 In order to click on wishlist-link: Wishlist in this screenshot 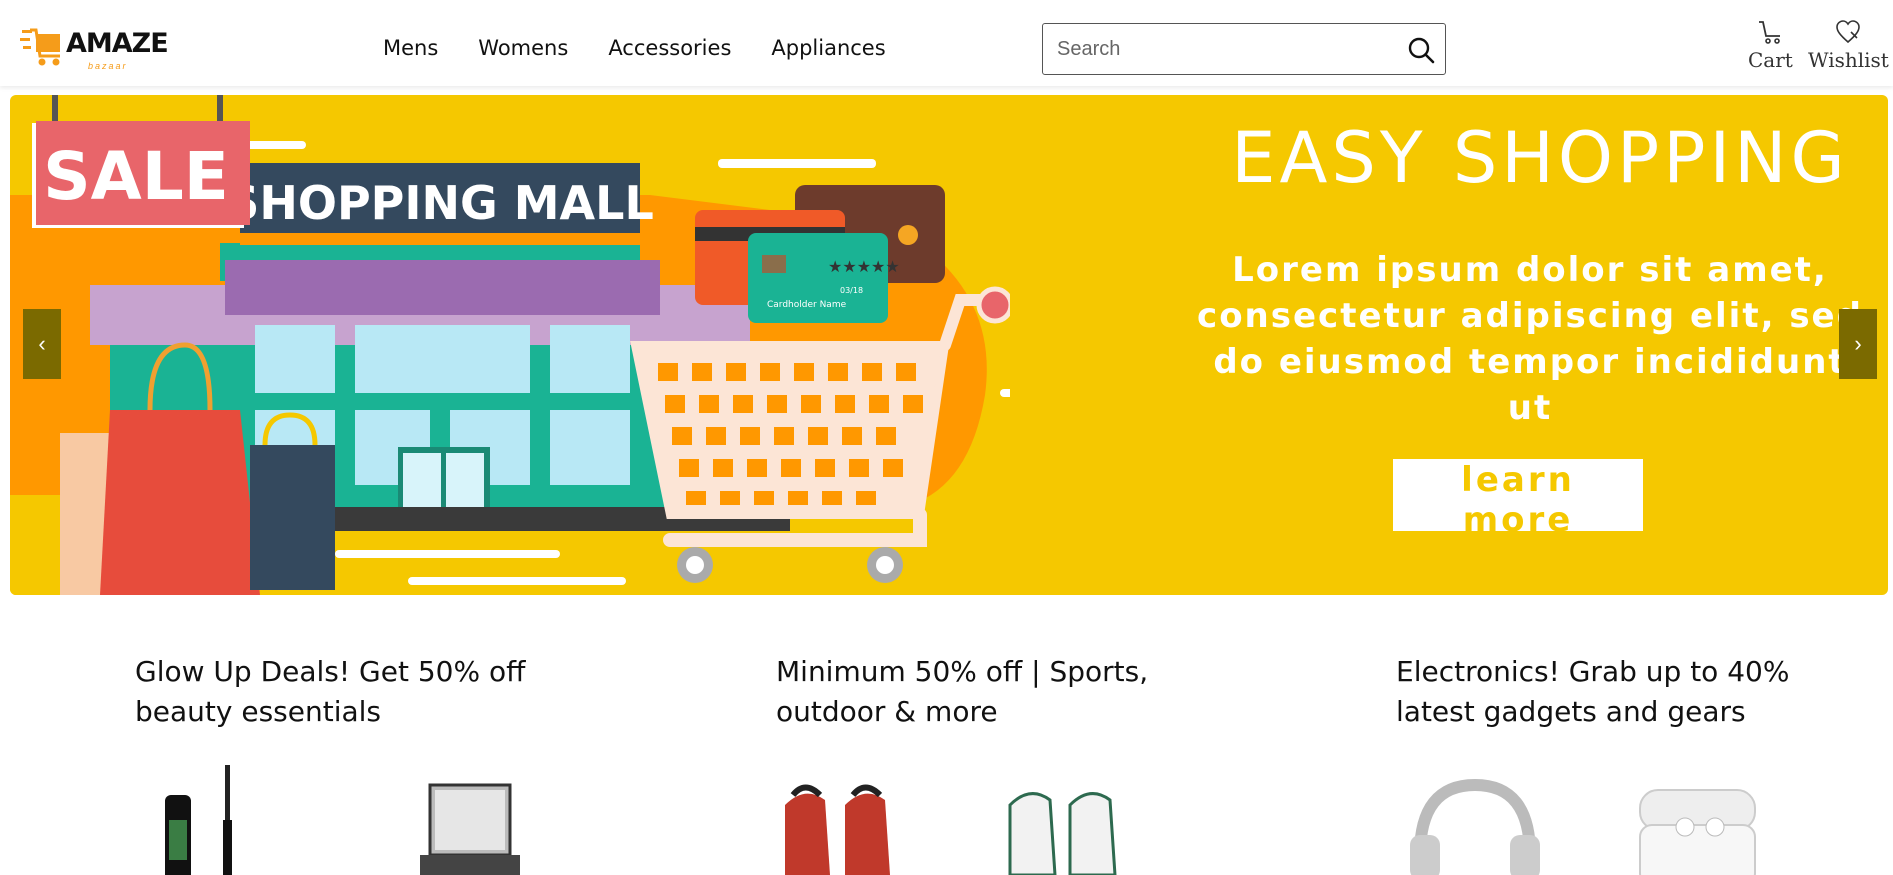, I will do `click(1848, 45)`.